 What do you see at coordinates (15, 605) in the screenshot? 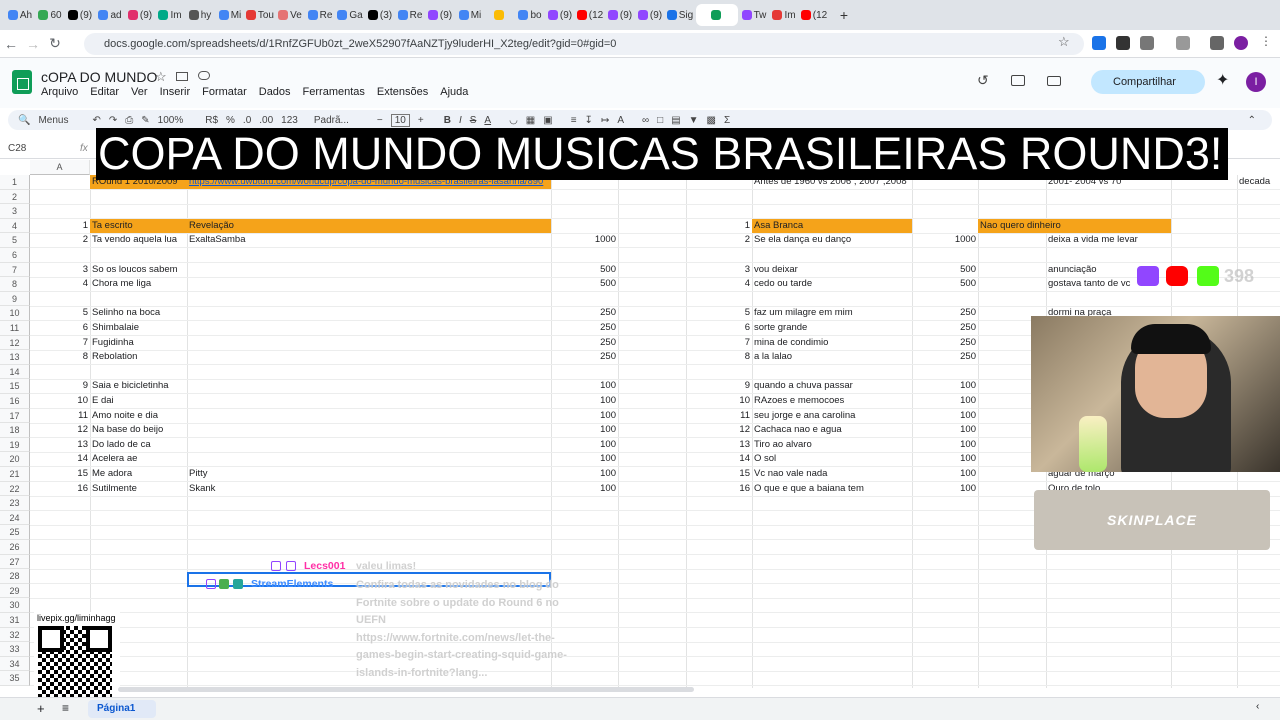
I see `row-header: 30` at bounding box center [15, 605].